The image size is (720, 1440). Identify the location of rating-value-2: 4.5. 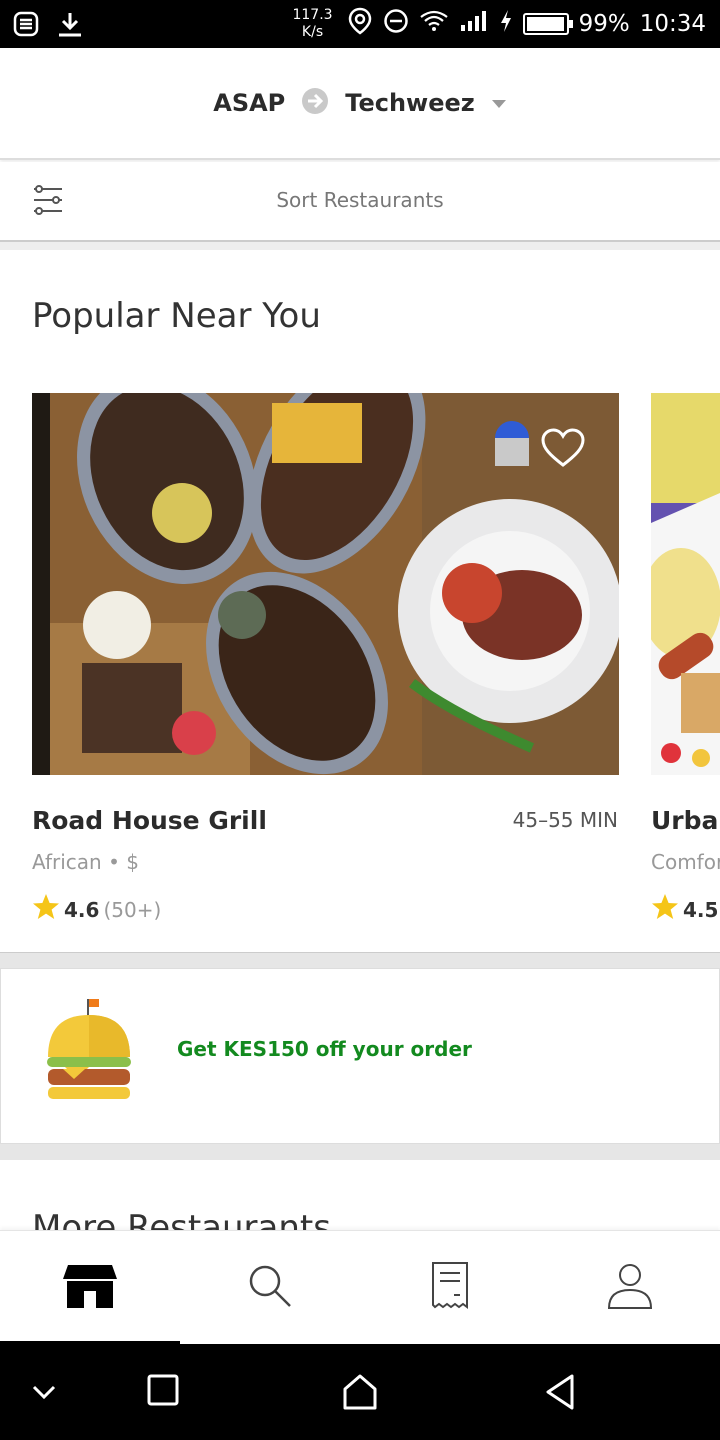
(701, 909).